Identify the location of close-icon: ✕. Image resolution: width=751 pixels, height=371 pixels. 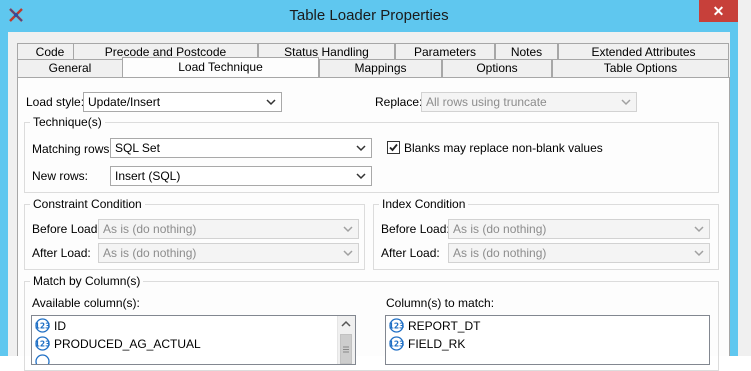
(718, 11).